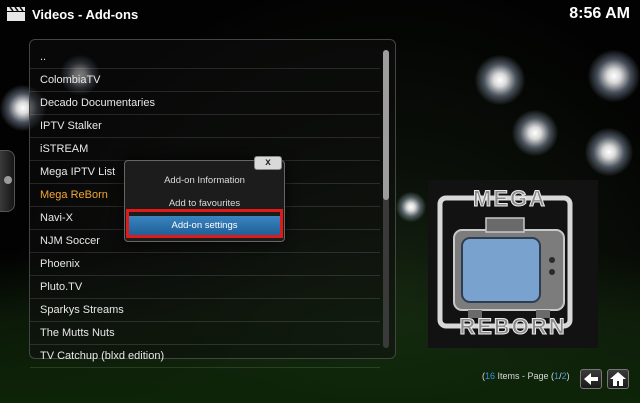 Image resolution: width=640 pixels, height=403 pixels. Describe the element at coordinates (490, 376) in the screenshot. I see `item-count: 16` at that location.